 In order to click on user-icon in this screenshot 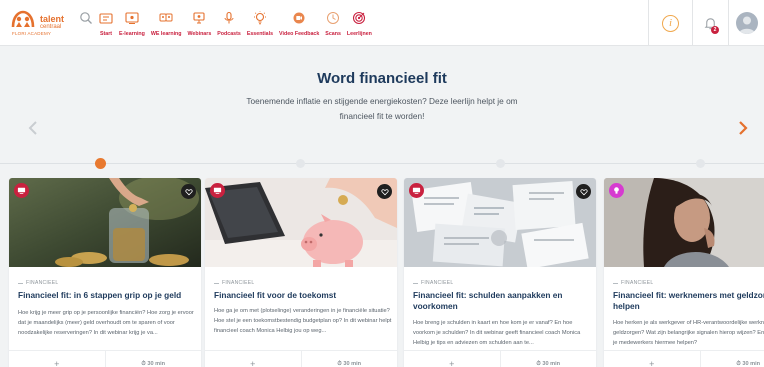, I will do `click(747, 25)`.